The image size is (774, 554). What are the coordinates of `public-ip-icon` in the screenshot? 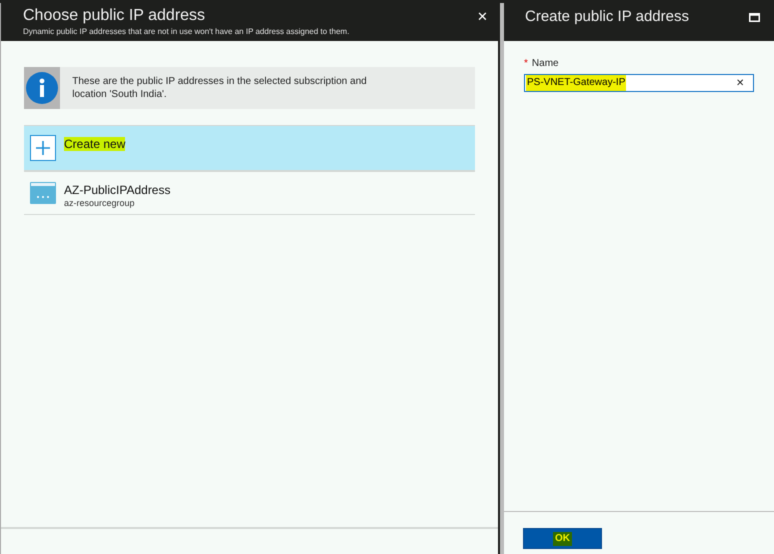 It's located at (43, 193).